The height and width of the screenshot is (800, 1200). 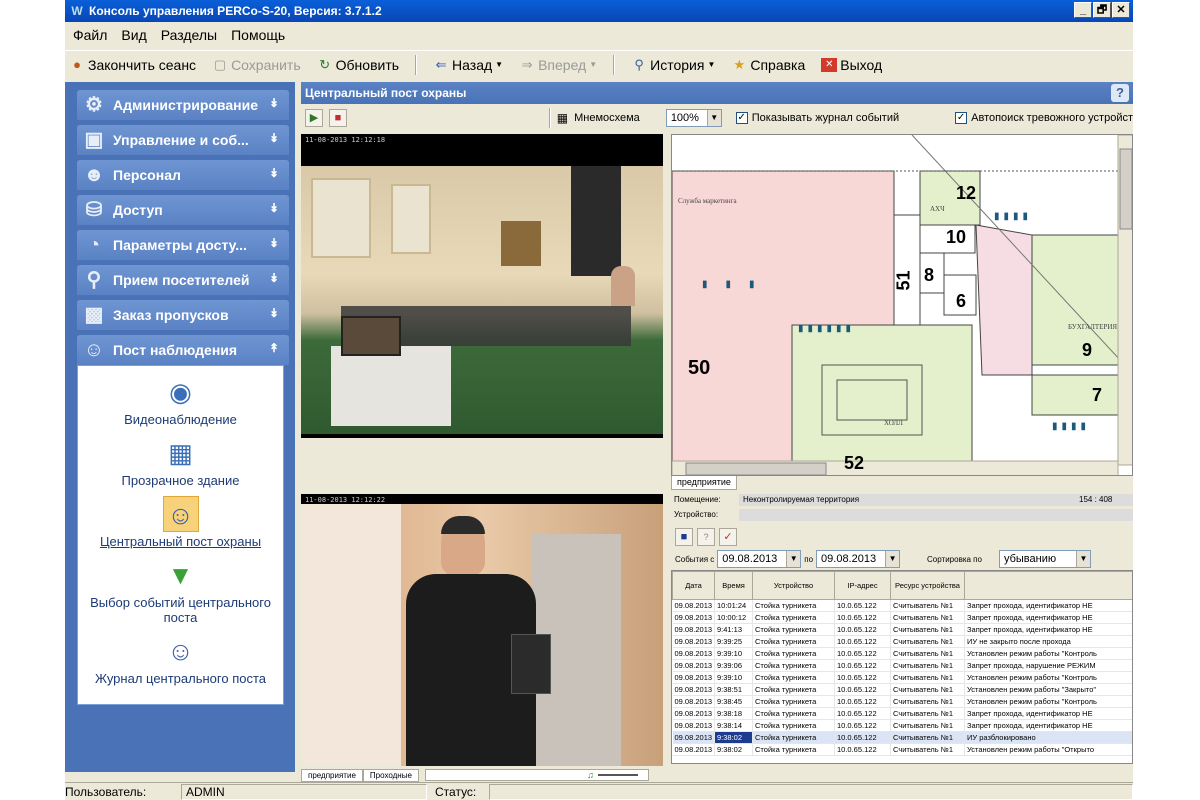 I want to click on info-device-value, so click(x=936, y=514).